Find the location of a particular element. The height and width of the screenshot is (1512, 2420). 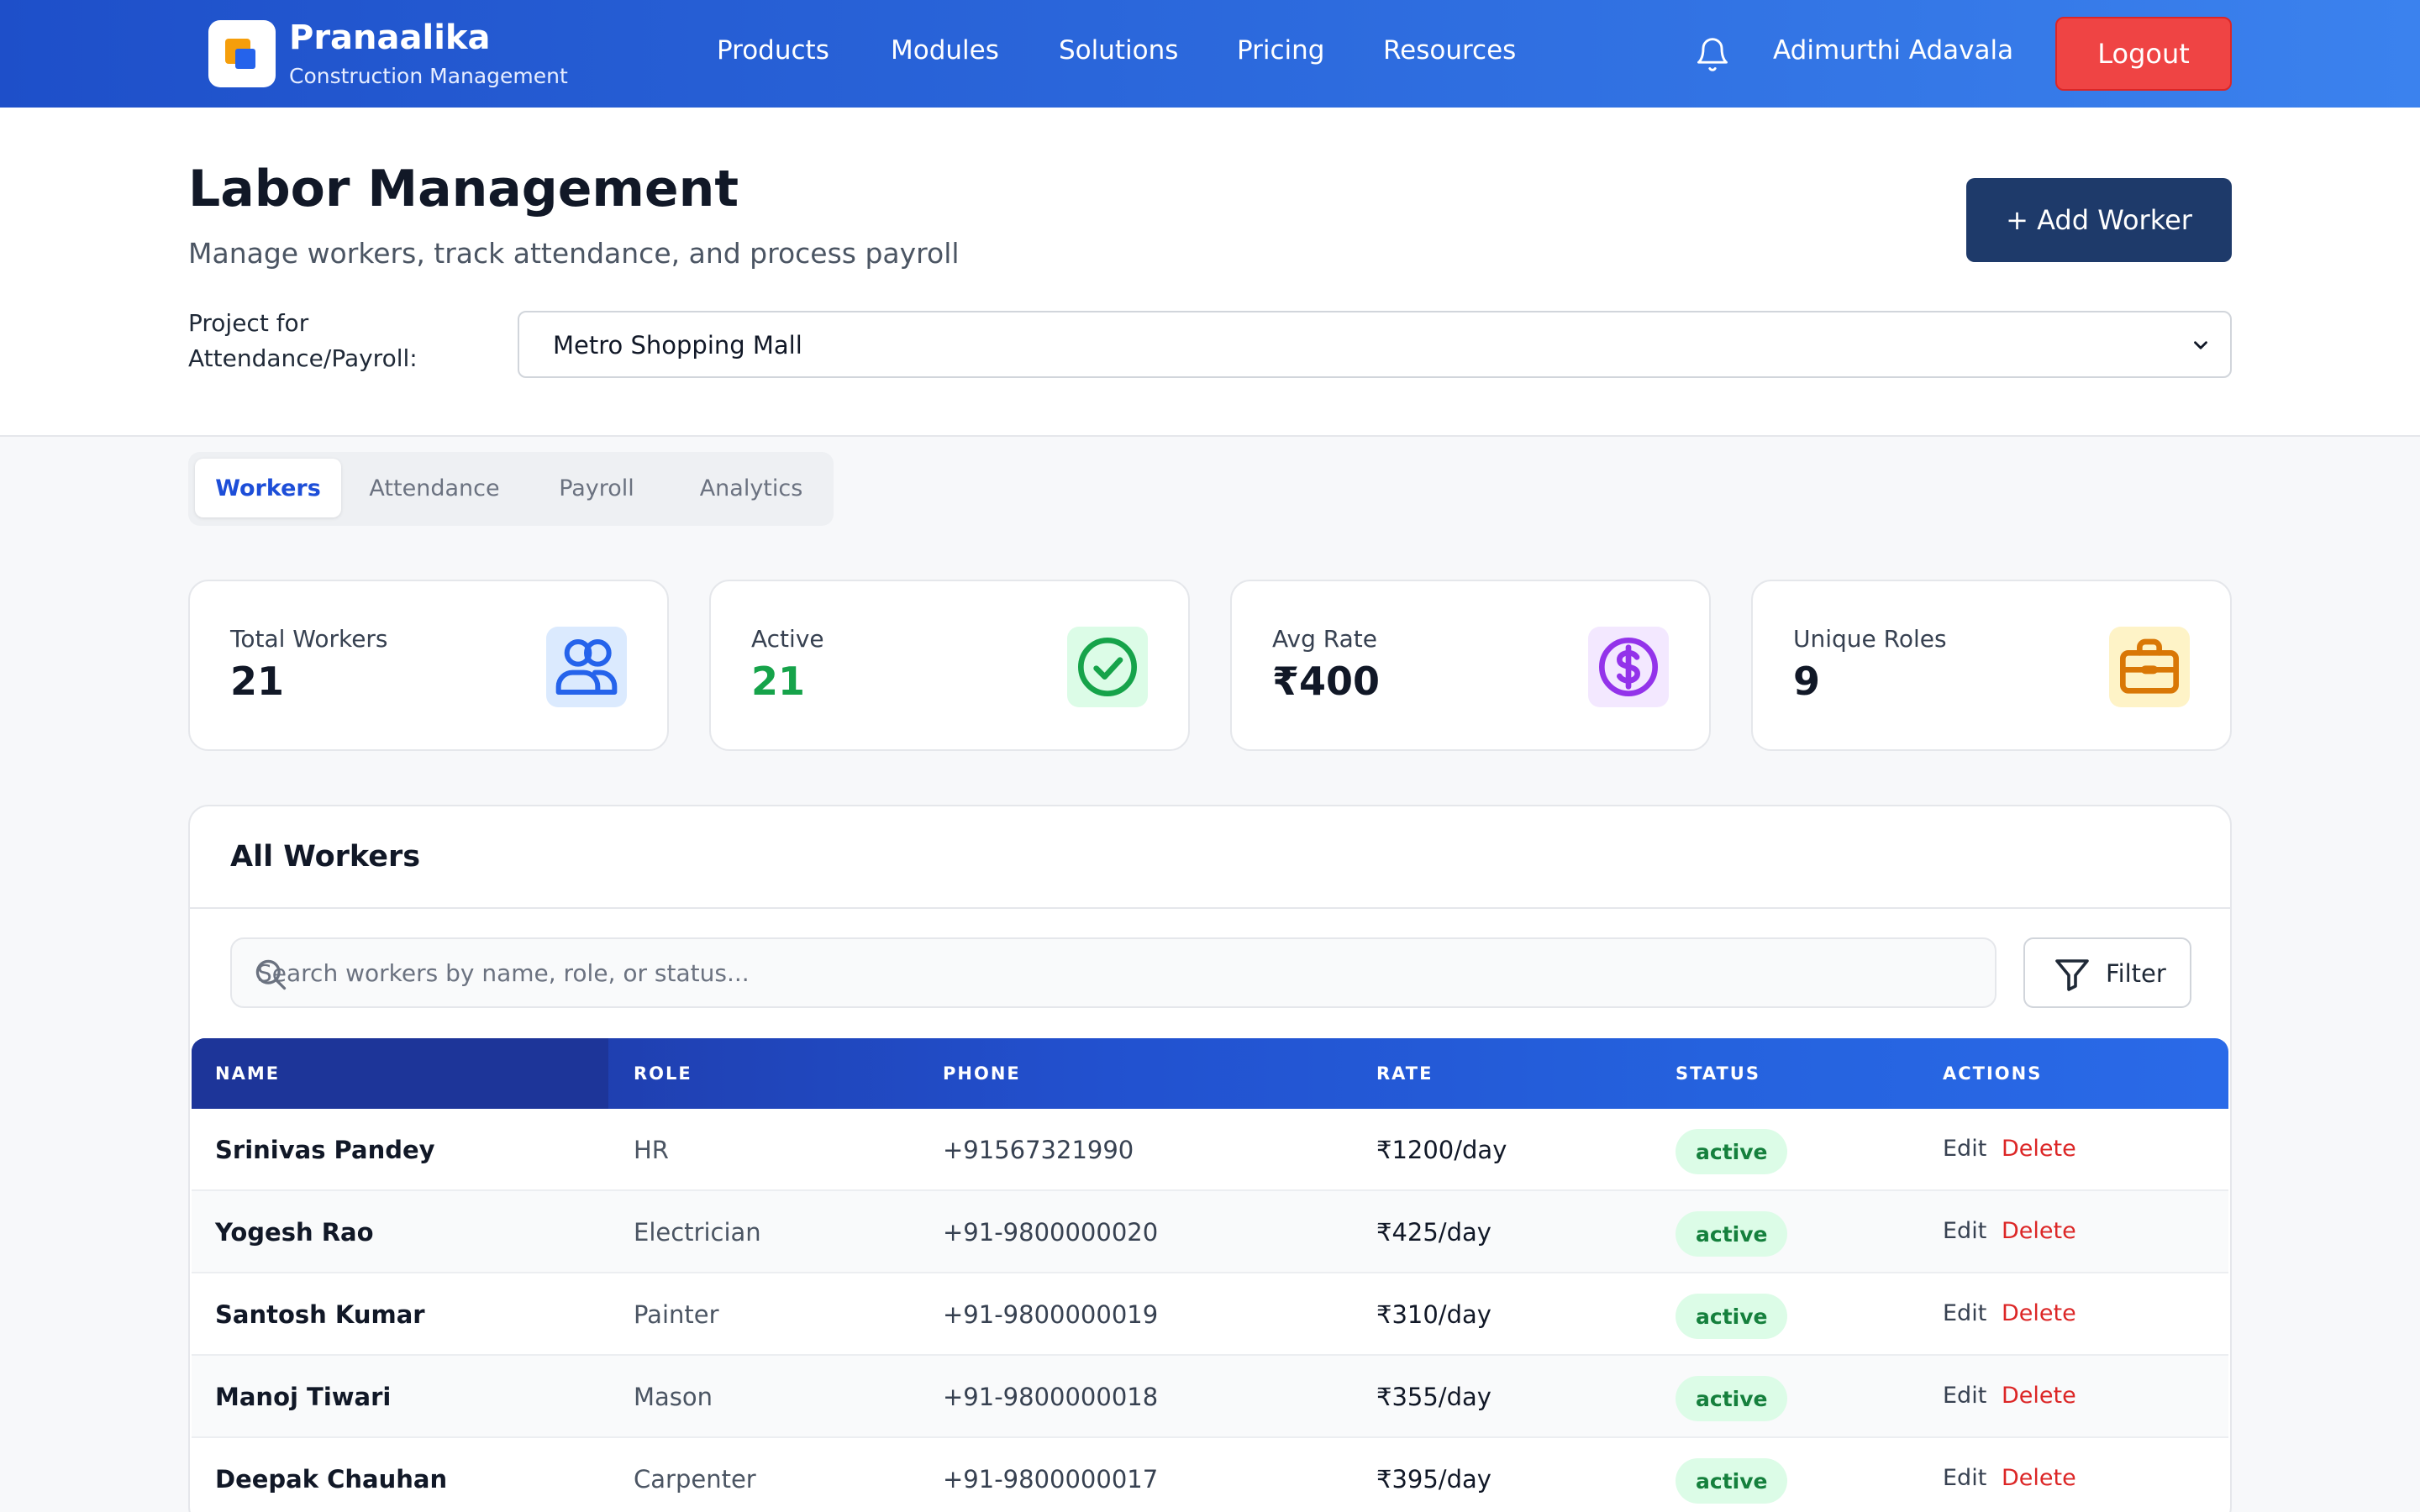

stat-card-active: Active 21 is located at coordinates (950, 665).